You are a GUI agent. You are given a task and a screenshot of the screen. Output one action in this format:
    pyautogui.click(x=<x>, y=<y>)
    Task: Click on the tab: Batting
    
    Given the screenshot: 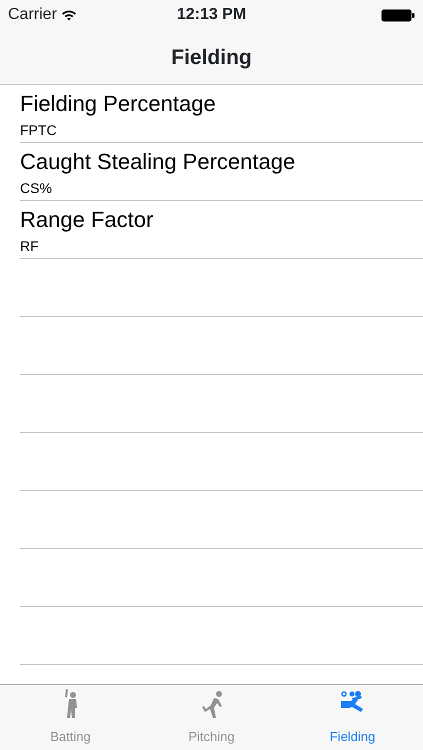 What is the action you would take?
    pyautogui.click(x=70, y=717)
    